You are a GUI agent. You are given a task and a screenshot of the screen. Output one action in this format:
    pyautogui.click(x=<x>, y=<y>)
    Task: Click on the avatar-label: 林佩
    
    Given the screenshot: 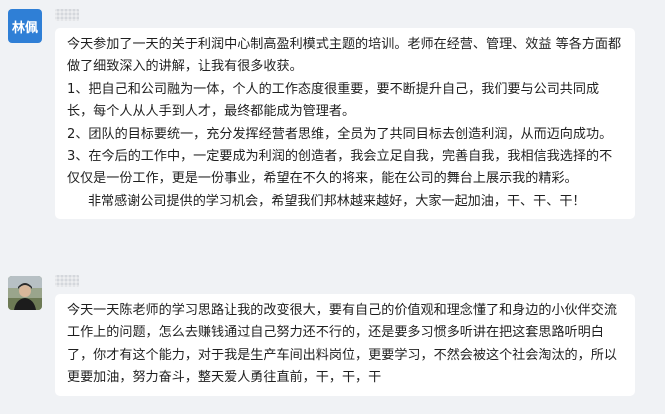 What is the action you would take?
    pyautogui.click(x=24, y=28)
    